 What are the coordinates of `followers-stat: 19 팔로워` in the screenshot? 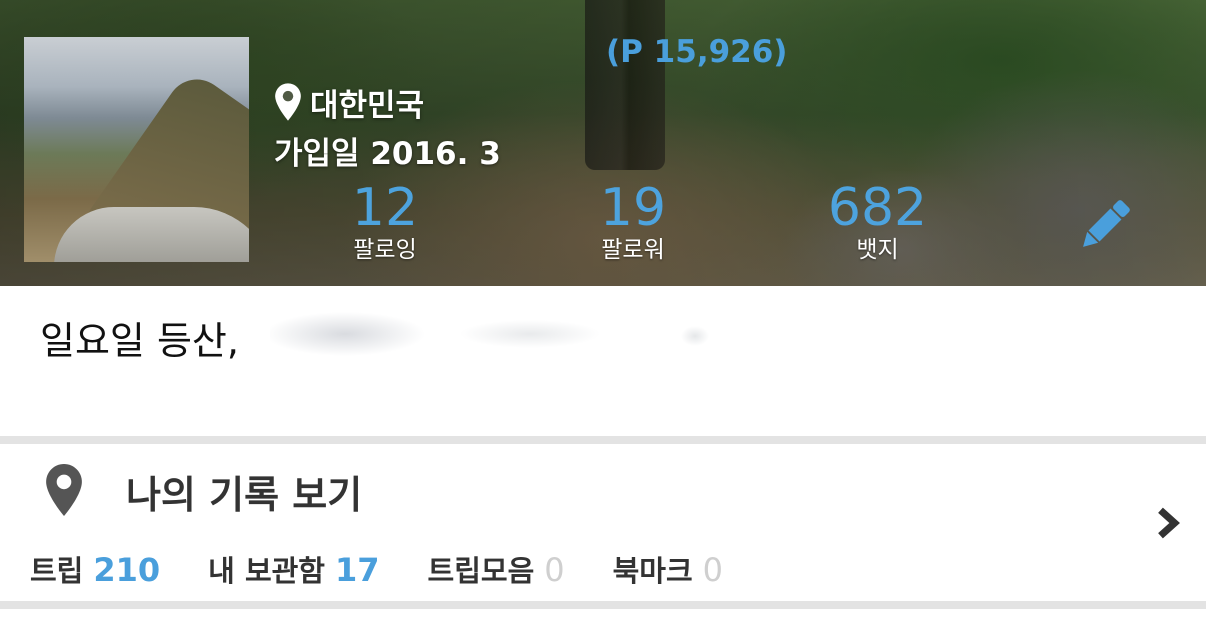 It's located at (633, 222).